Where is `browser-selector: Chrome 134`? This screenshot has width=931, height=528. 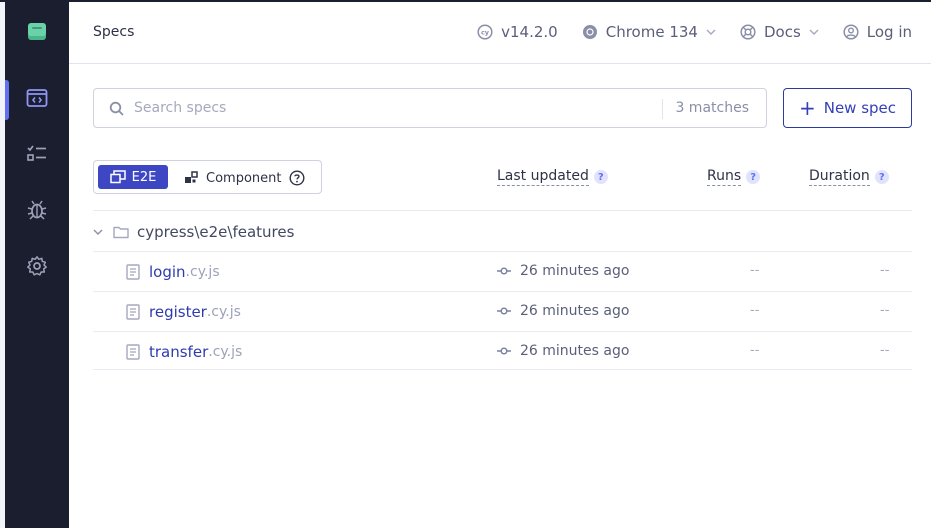
browser-selector: Chrome 134 is located at coordinates (649, 32).